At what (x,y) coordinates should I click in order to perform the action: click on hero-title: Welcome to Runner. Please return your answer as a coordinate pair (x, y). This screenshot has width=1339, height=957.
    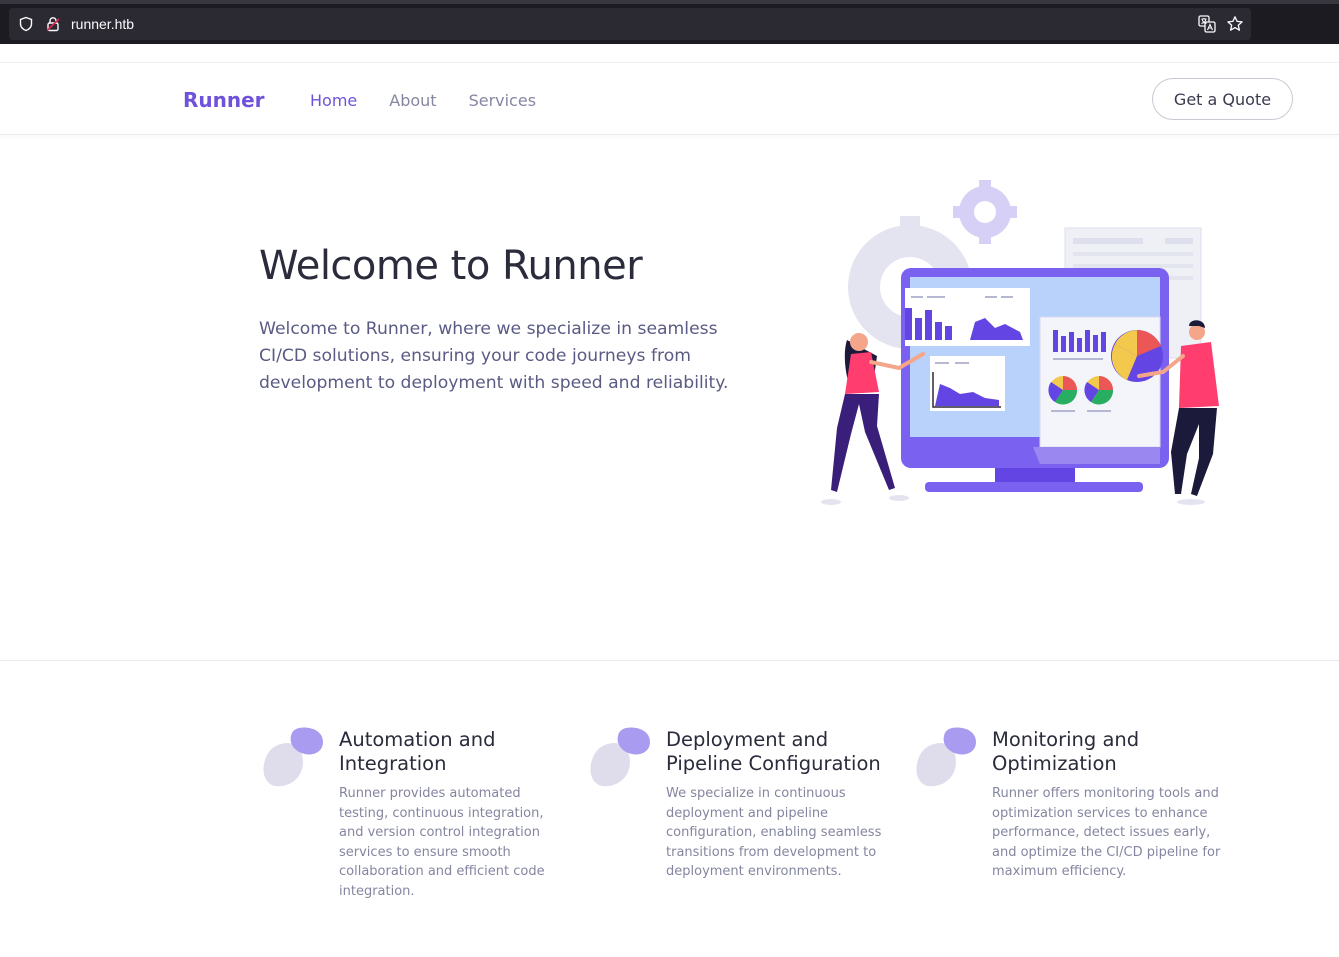
    Looking at the image, I should click on (451, 266).